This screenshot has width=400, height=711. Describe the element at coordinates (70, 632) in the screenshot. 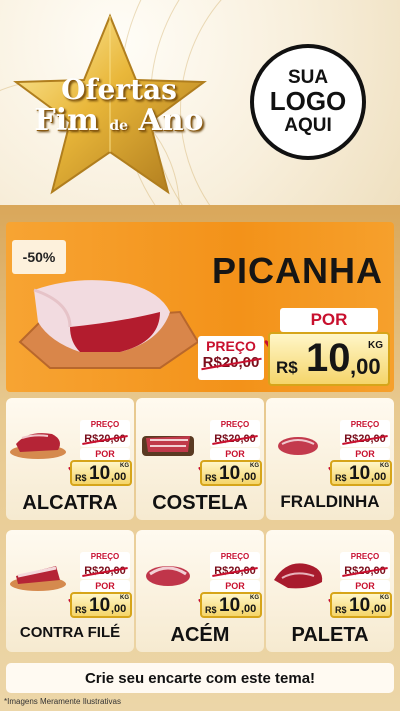

I see `product-name: CONTRA FILÉ` at that location.